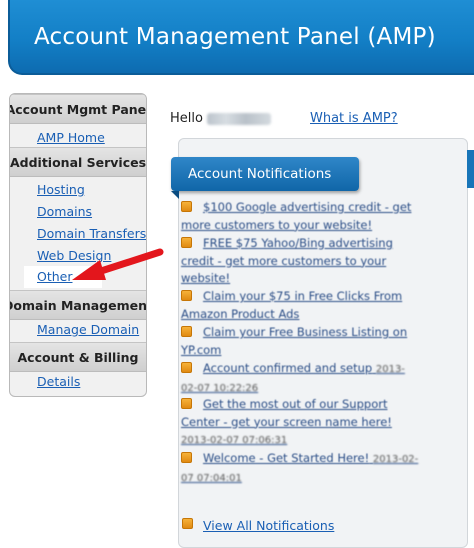 Image resolution: width=474 pixels, height=548 pixels. What do you see at coordinates (78, 162) in the screenshot?
I see `sidebar-heading-additional-services: Additional Services` at bounding box center [78, 162].